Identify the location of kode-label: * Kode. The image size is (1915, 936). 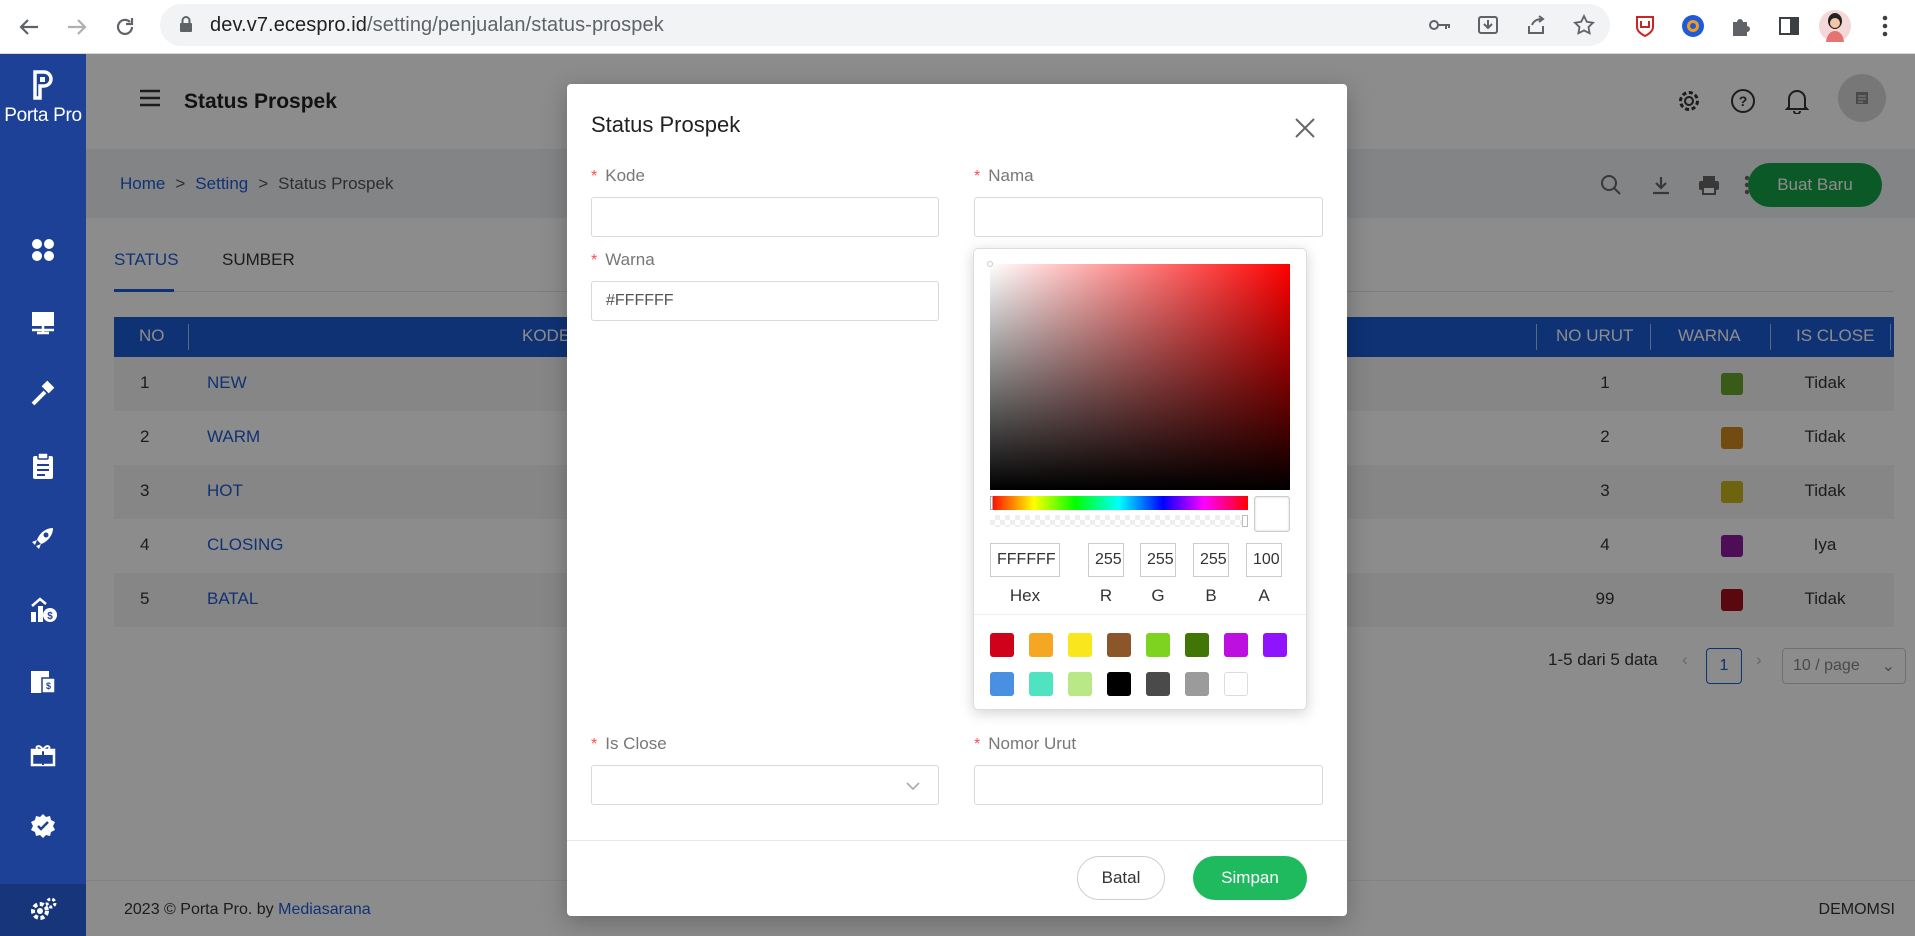
(618, 176).